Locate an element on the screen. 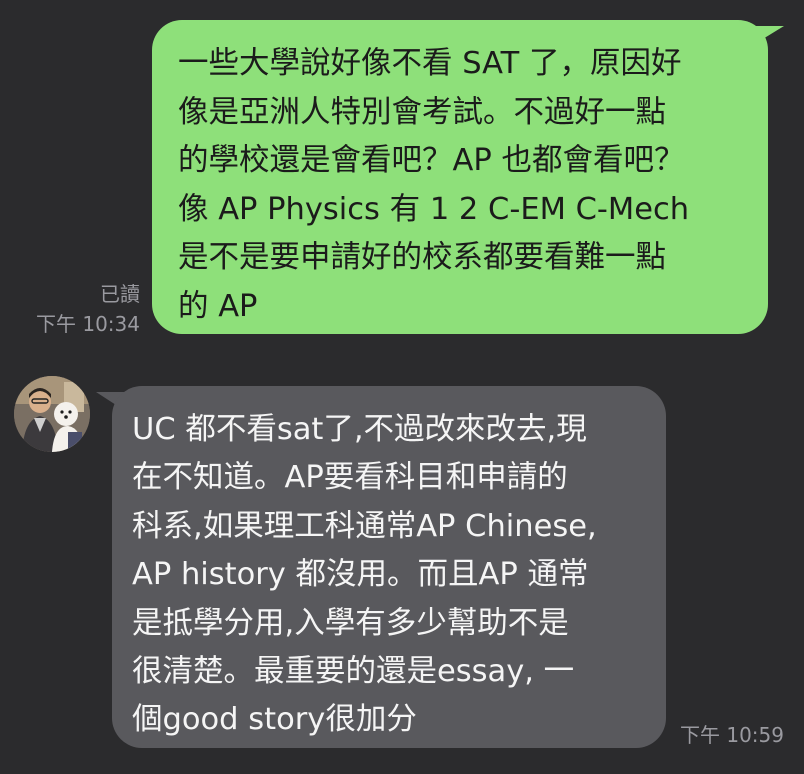  outgoing-timestamp: 下午 10:34 is located at coordinates (88, 324).